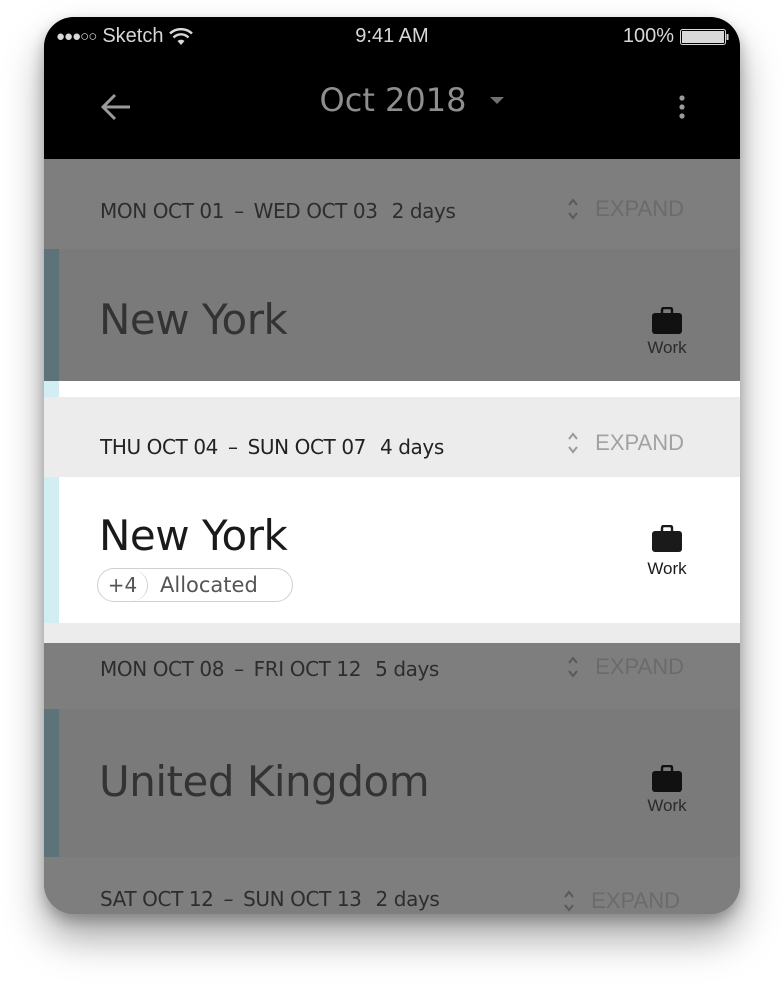 This screenshot has height=985, width=784. I want to click on allocated-count: +4, so click(123, 585).